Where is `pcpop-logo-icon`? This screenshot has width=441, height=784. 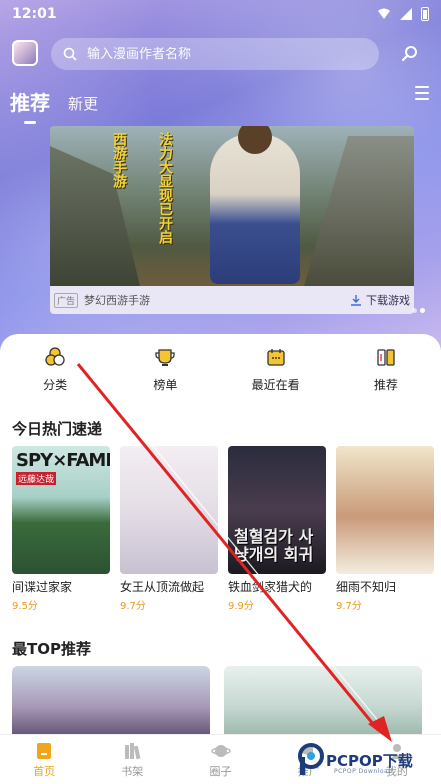
pcpop-logo-icon is located at coordinates (311, 759).